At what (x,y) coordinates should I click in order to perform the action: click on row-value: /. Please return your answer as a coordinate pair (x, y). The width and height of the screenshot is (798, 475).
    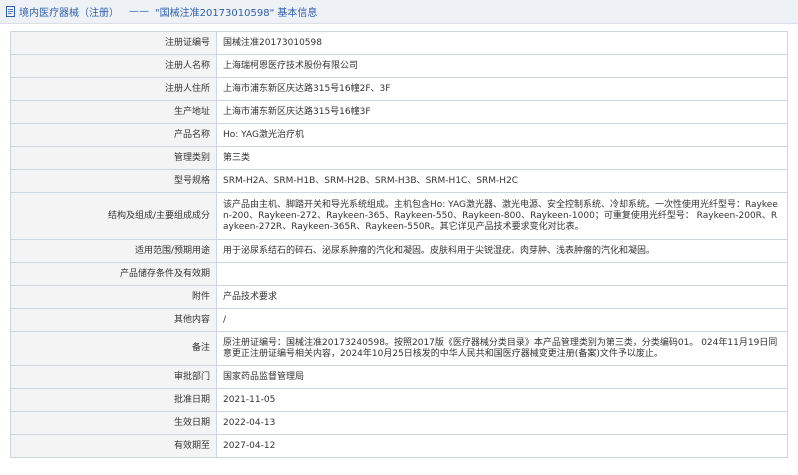
    Looking at the image, I should click on (502, 320).